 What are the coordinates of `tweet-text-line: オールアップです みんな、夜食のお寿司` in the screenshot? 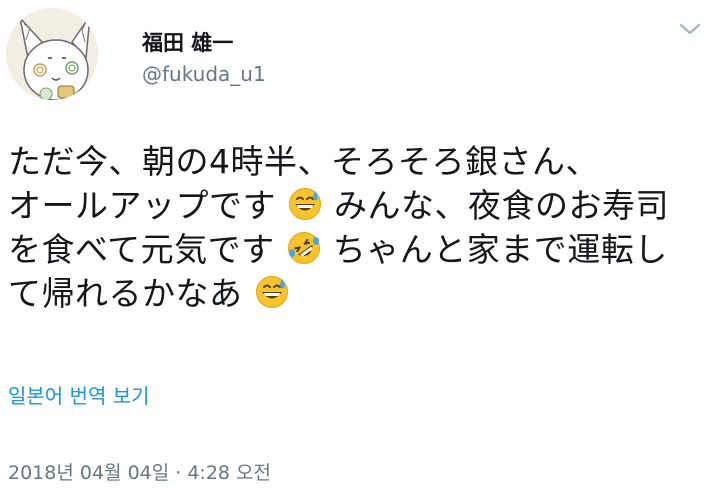 It's located at (360, 206).